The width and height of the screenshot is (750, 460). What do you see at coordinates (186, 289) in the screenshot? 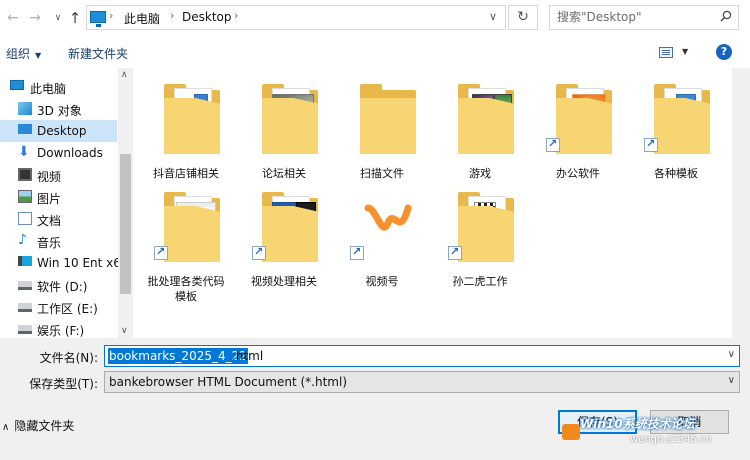
I see `file-label: 批处理各类代码 模板` at bounding box center [186, 289].